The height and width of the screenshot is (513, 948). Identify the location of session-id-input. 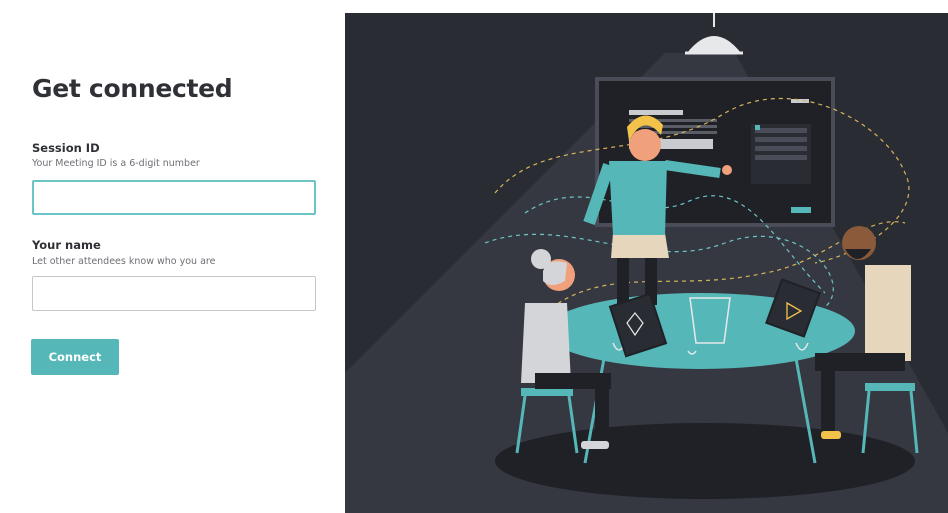
(174, 197).